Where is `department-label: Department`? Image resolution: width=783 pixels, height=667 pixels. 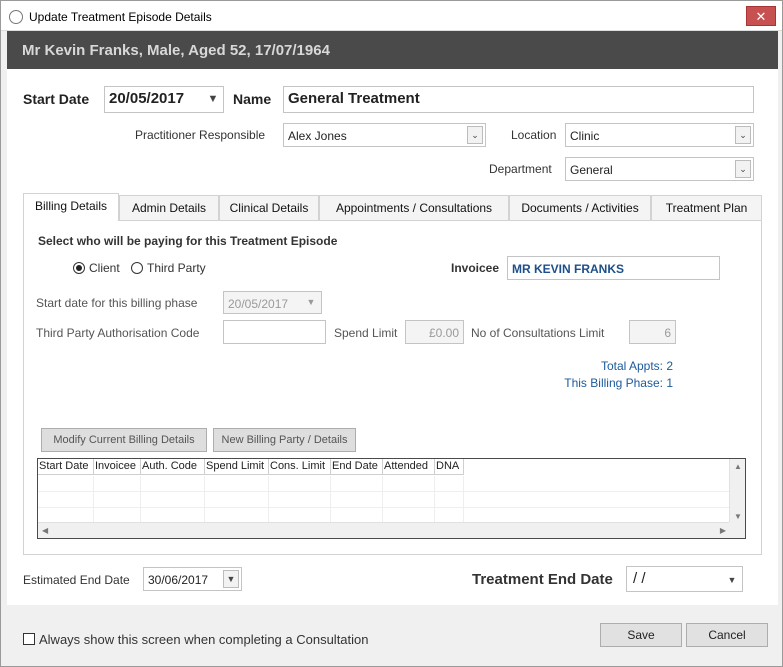
department-label: Department is located at coordinates (520, 169).